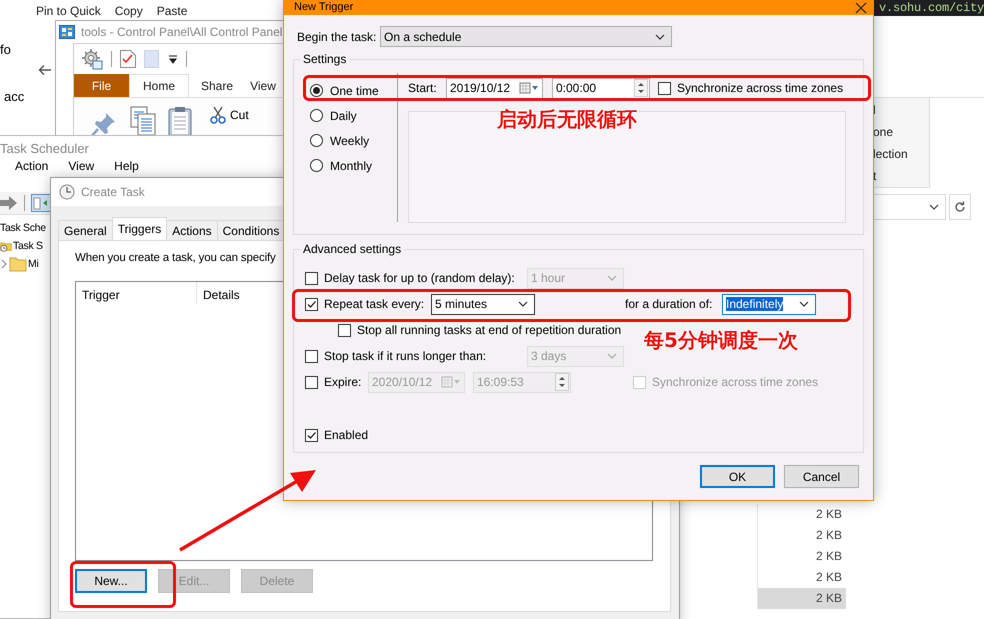 This screenshot has width=984, height=619. What do you see at coordinates (113, 192) in the screenshot?
I see `window-title: Create Task` at bounding box center [113, 192].